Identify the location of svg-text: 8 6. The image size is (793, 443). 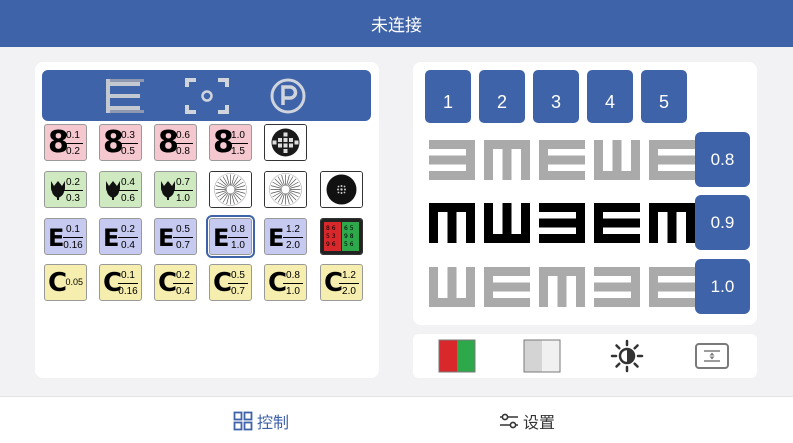
(331, 228).